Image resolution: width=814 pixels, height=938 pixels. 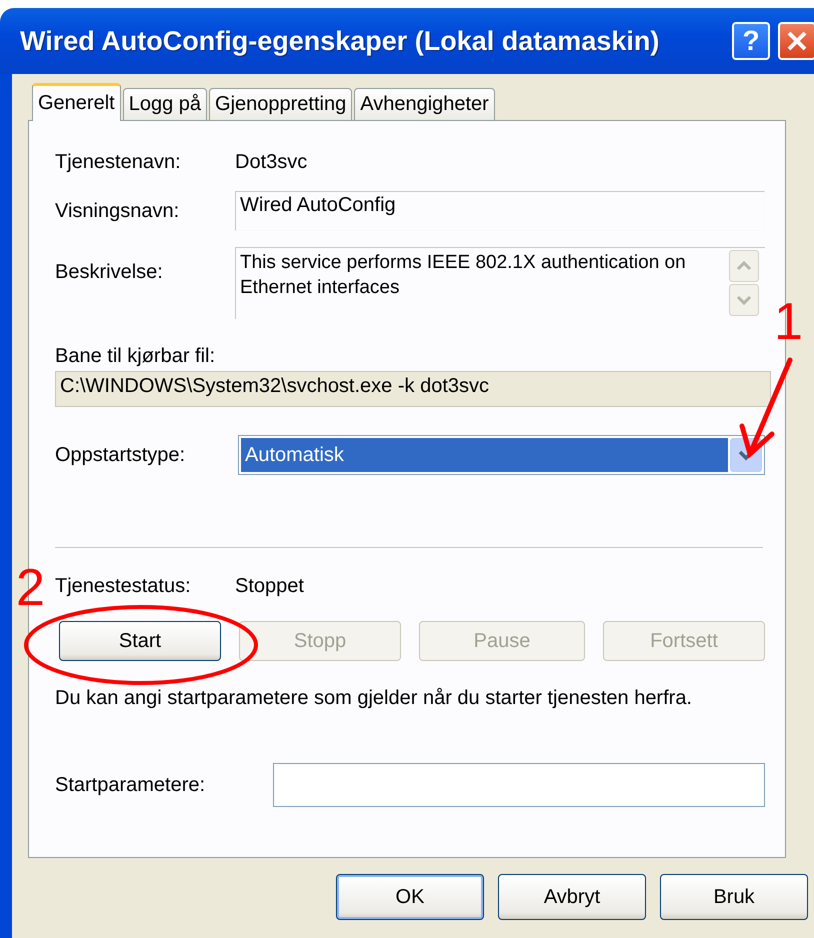 What do you see at coordinates (572, 897) in the screenshot?
I see `dialog-button: Avbryt` at bounding box center [572, 897].